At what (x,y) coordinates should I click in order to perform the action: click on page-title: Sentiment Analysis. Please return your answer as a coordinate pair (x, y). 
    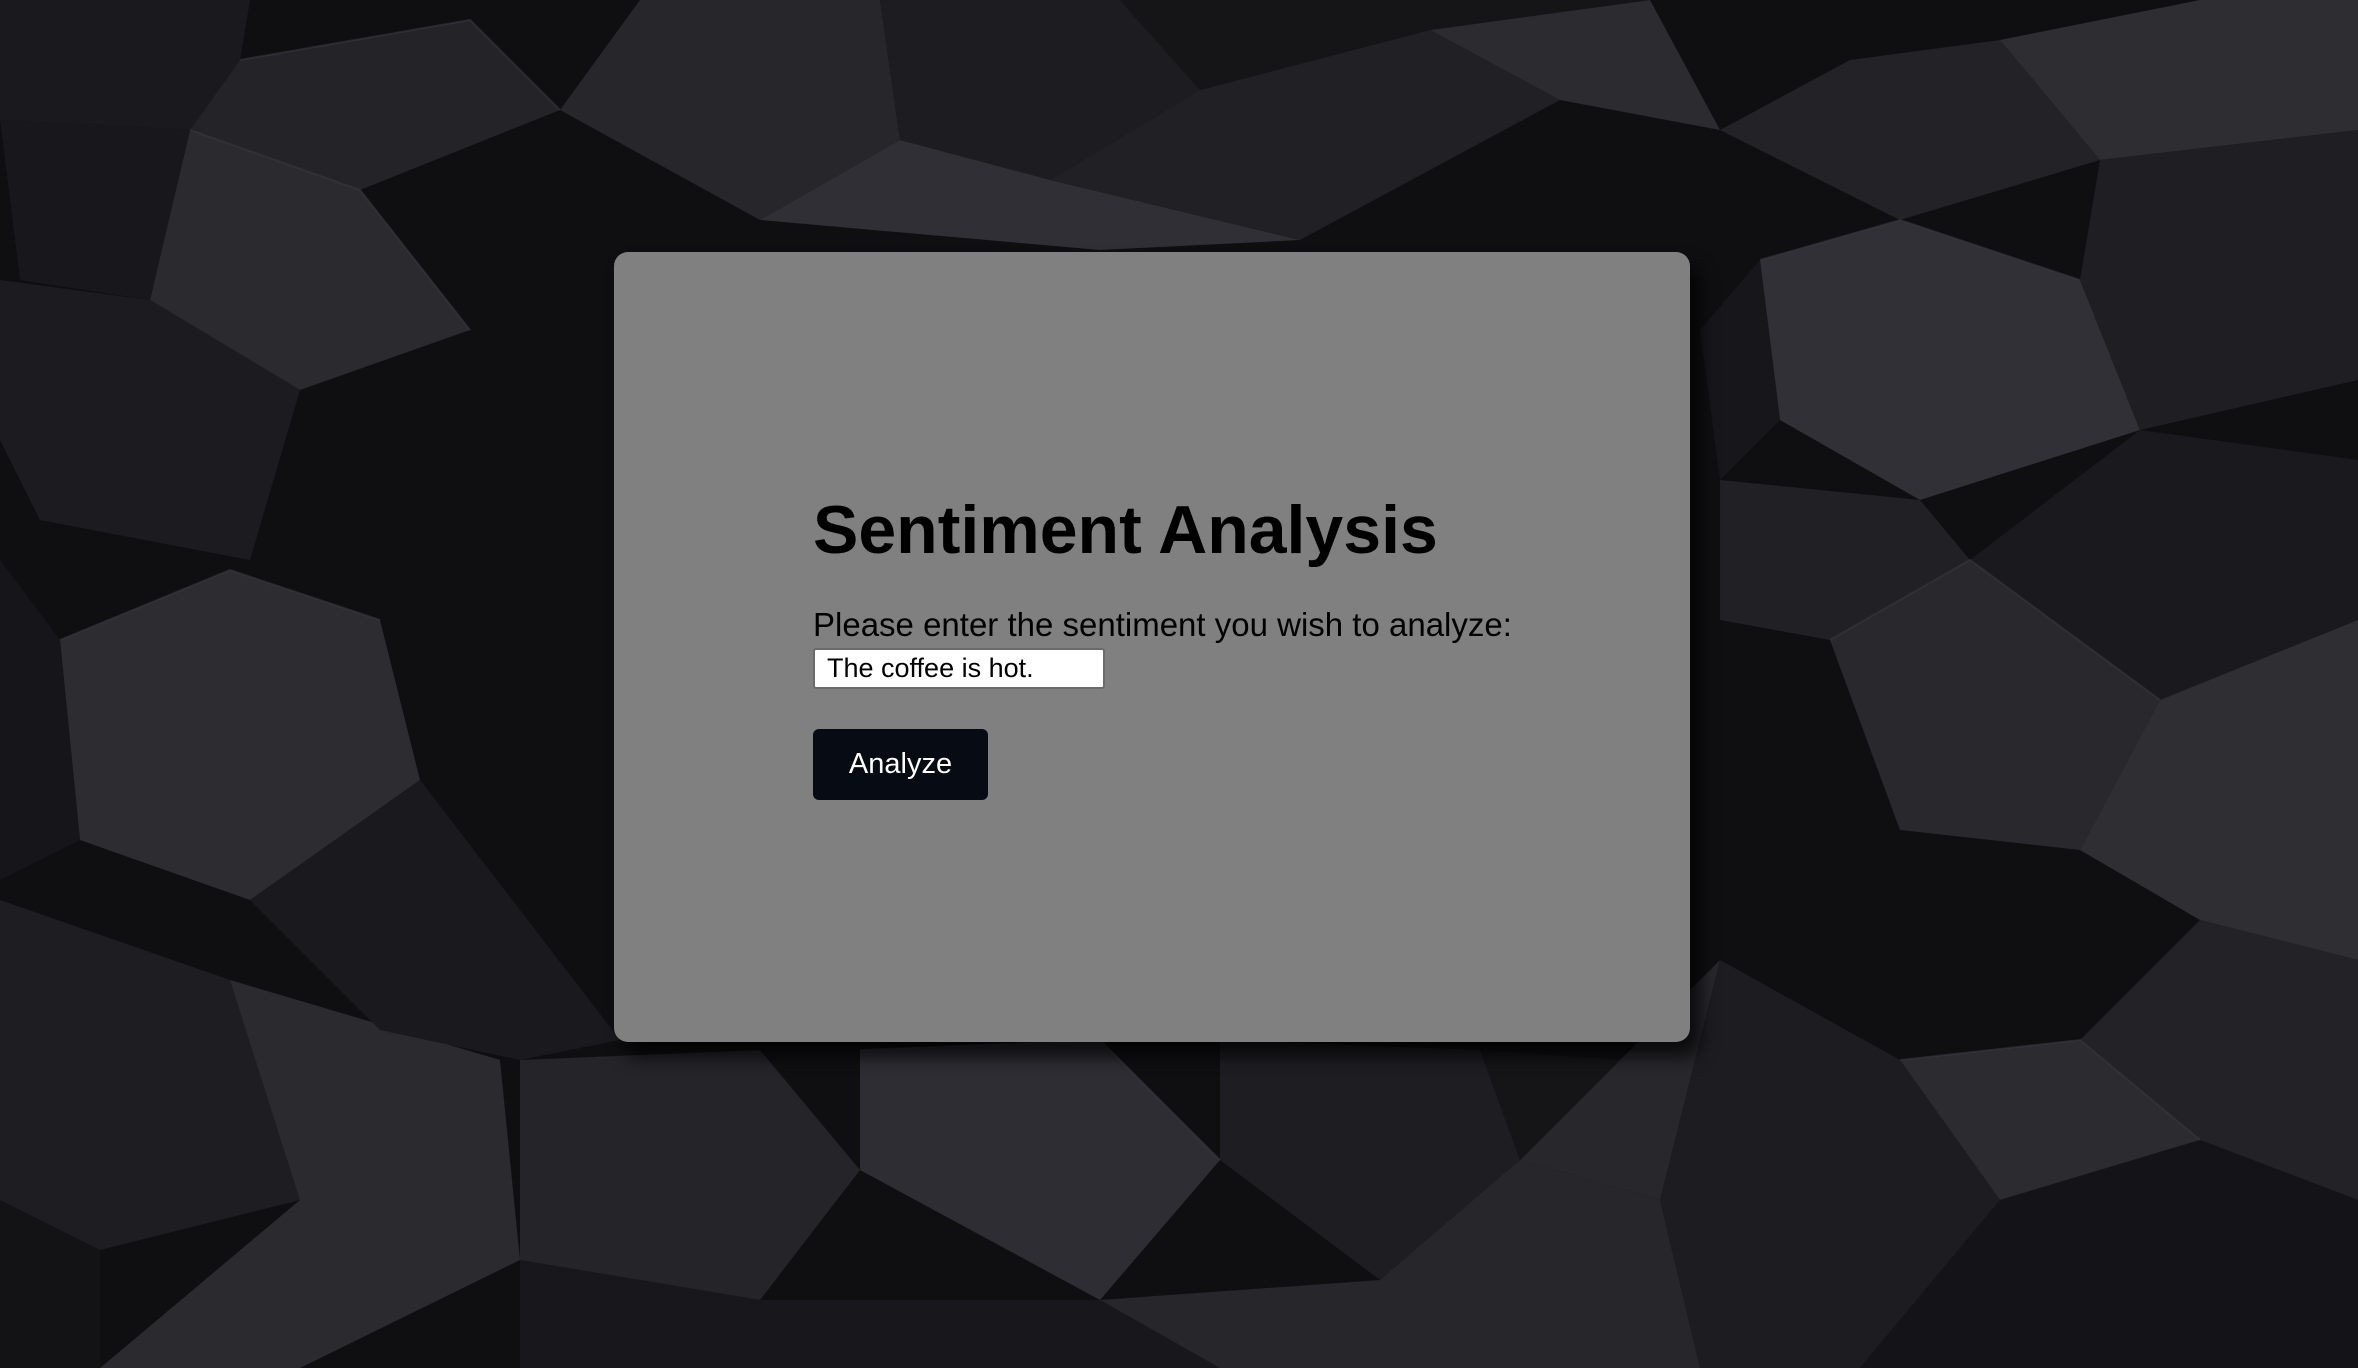
    Looking at the image, I should click on (1125, 530).